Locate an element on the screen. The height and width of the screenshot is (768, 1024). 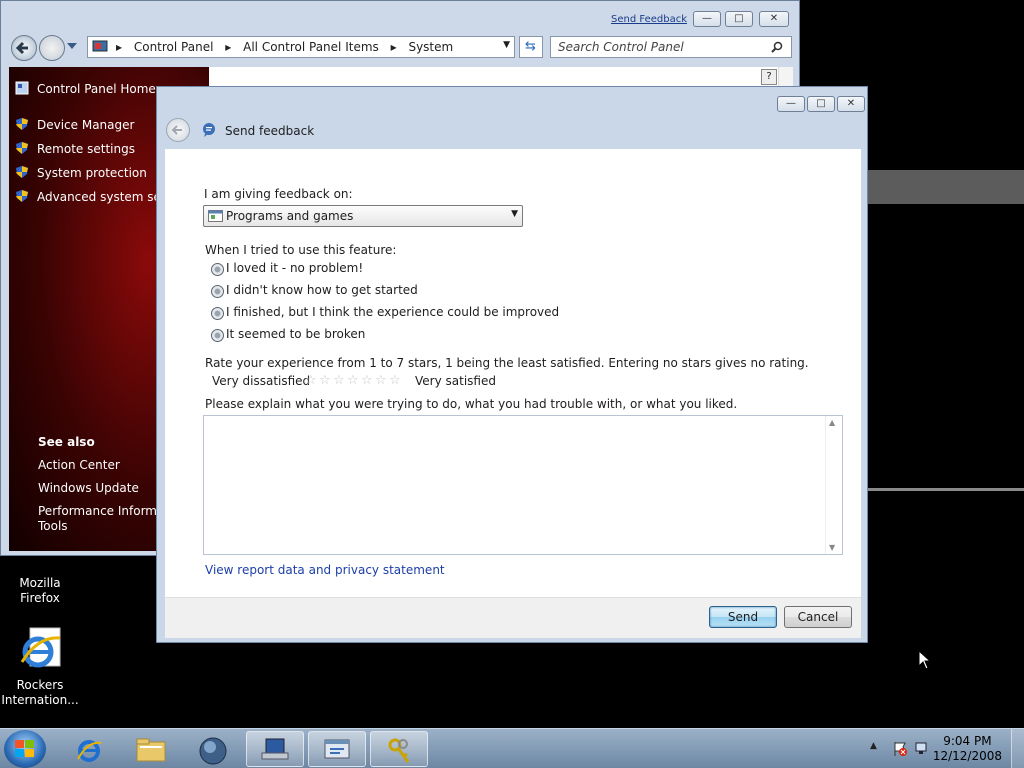
search-input: Search Control Panel is located at coordinates (621, 47).